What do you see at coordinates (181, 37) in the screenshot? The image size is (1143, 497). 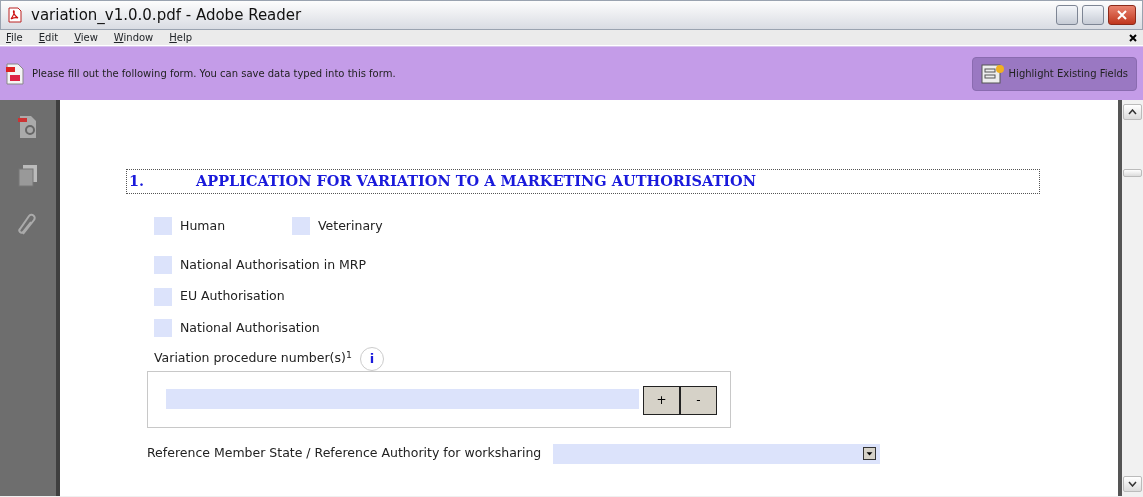 I see `menu-item: Help` at bounding box center [181, 37].